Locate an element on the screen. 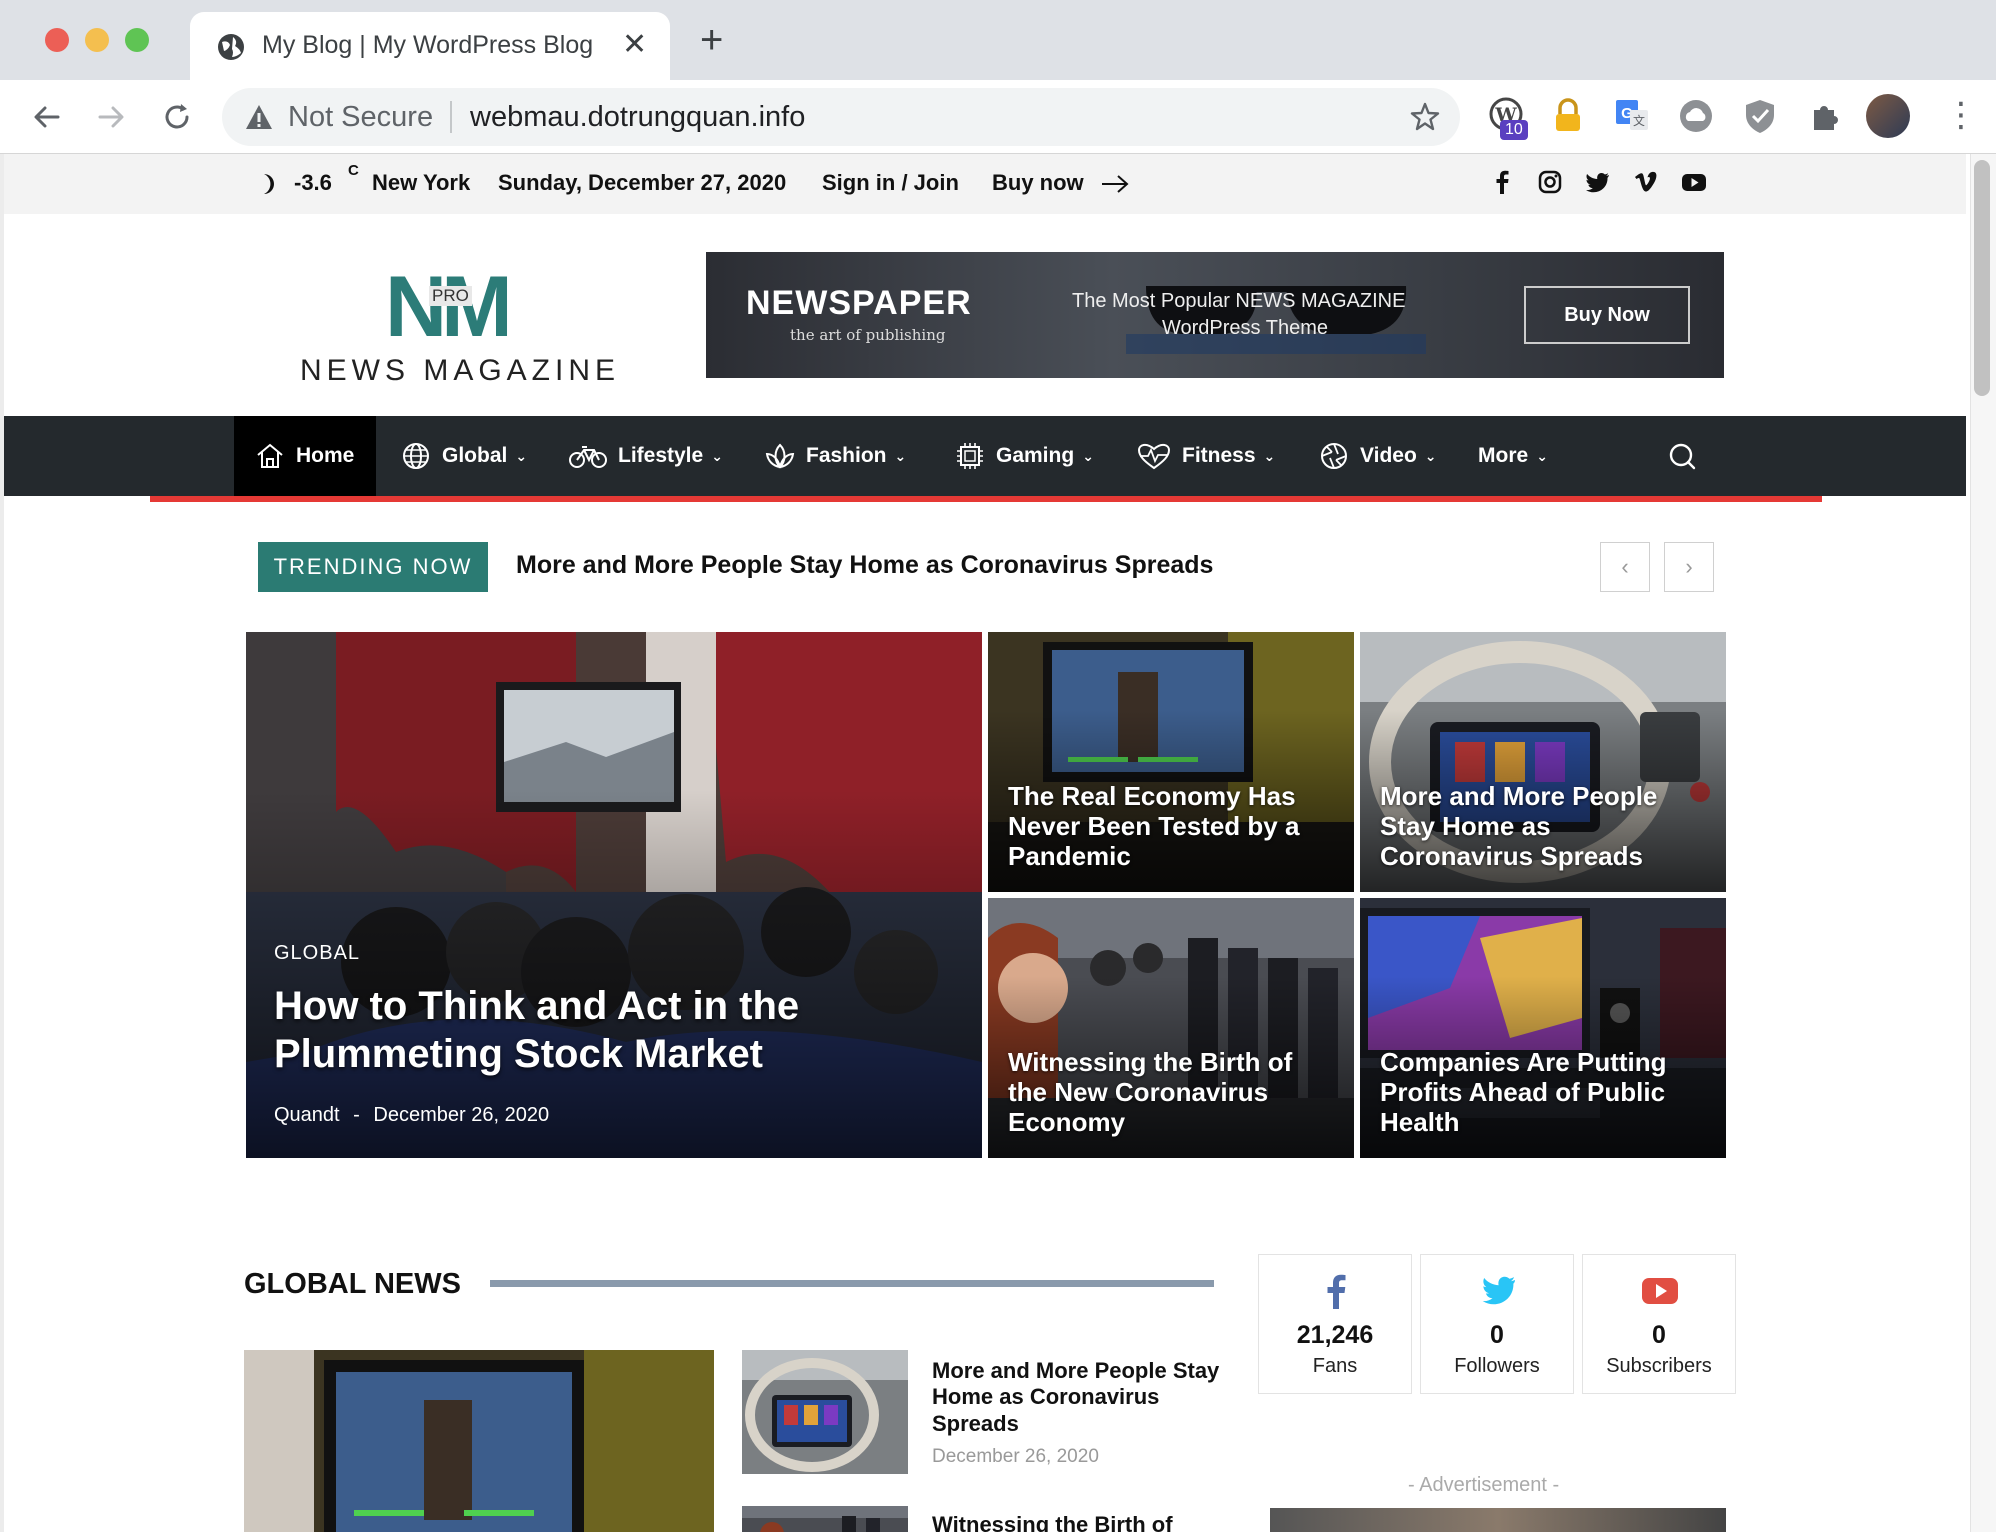 This screenshot has width=1996, height=1532. post-author: Quandt is located at coordinates (307, 1115).